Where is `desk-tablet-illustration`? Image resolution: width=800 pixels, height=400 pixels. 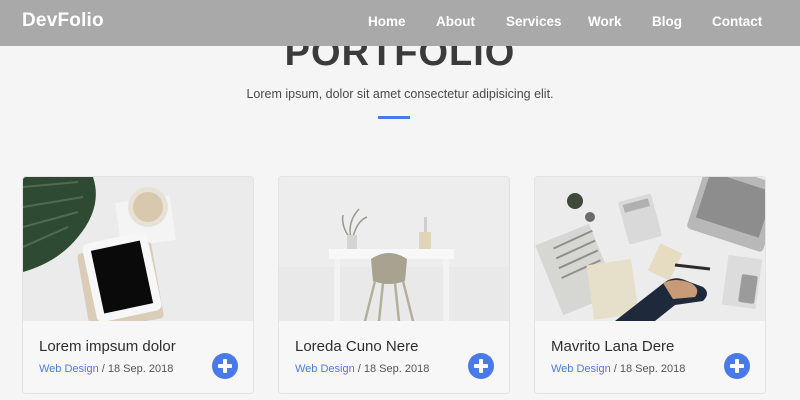
desk-tablet-illustration is located at coordinates (138, 249).